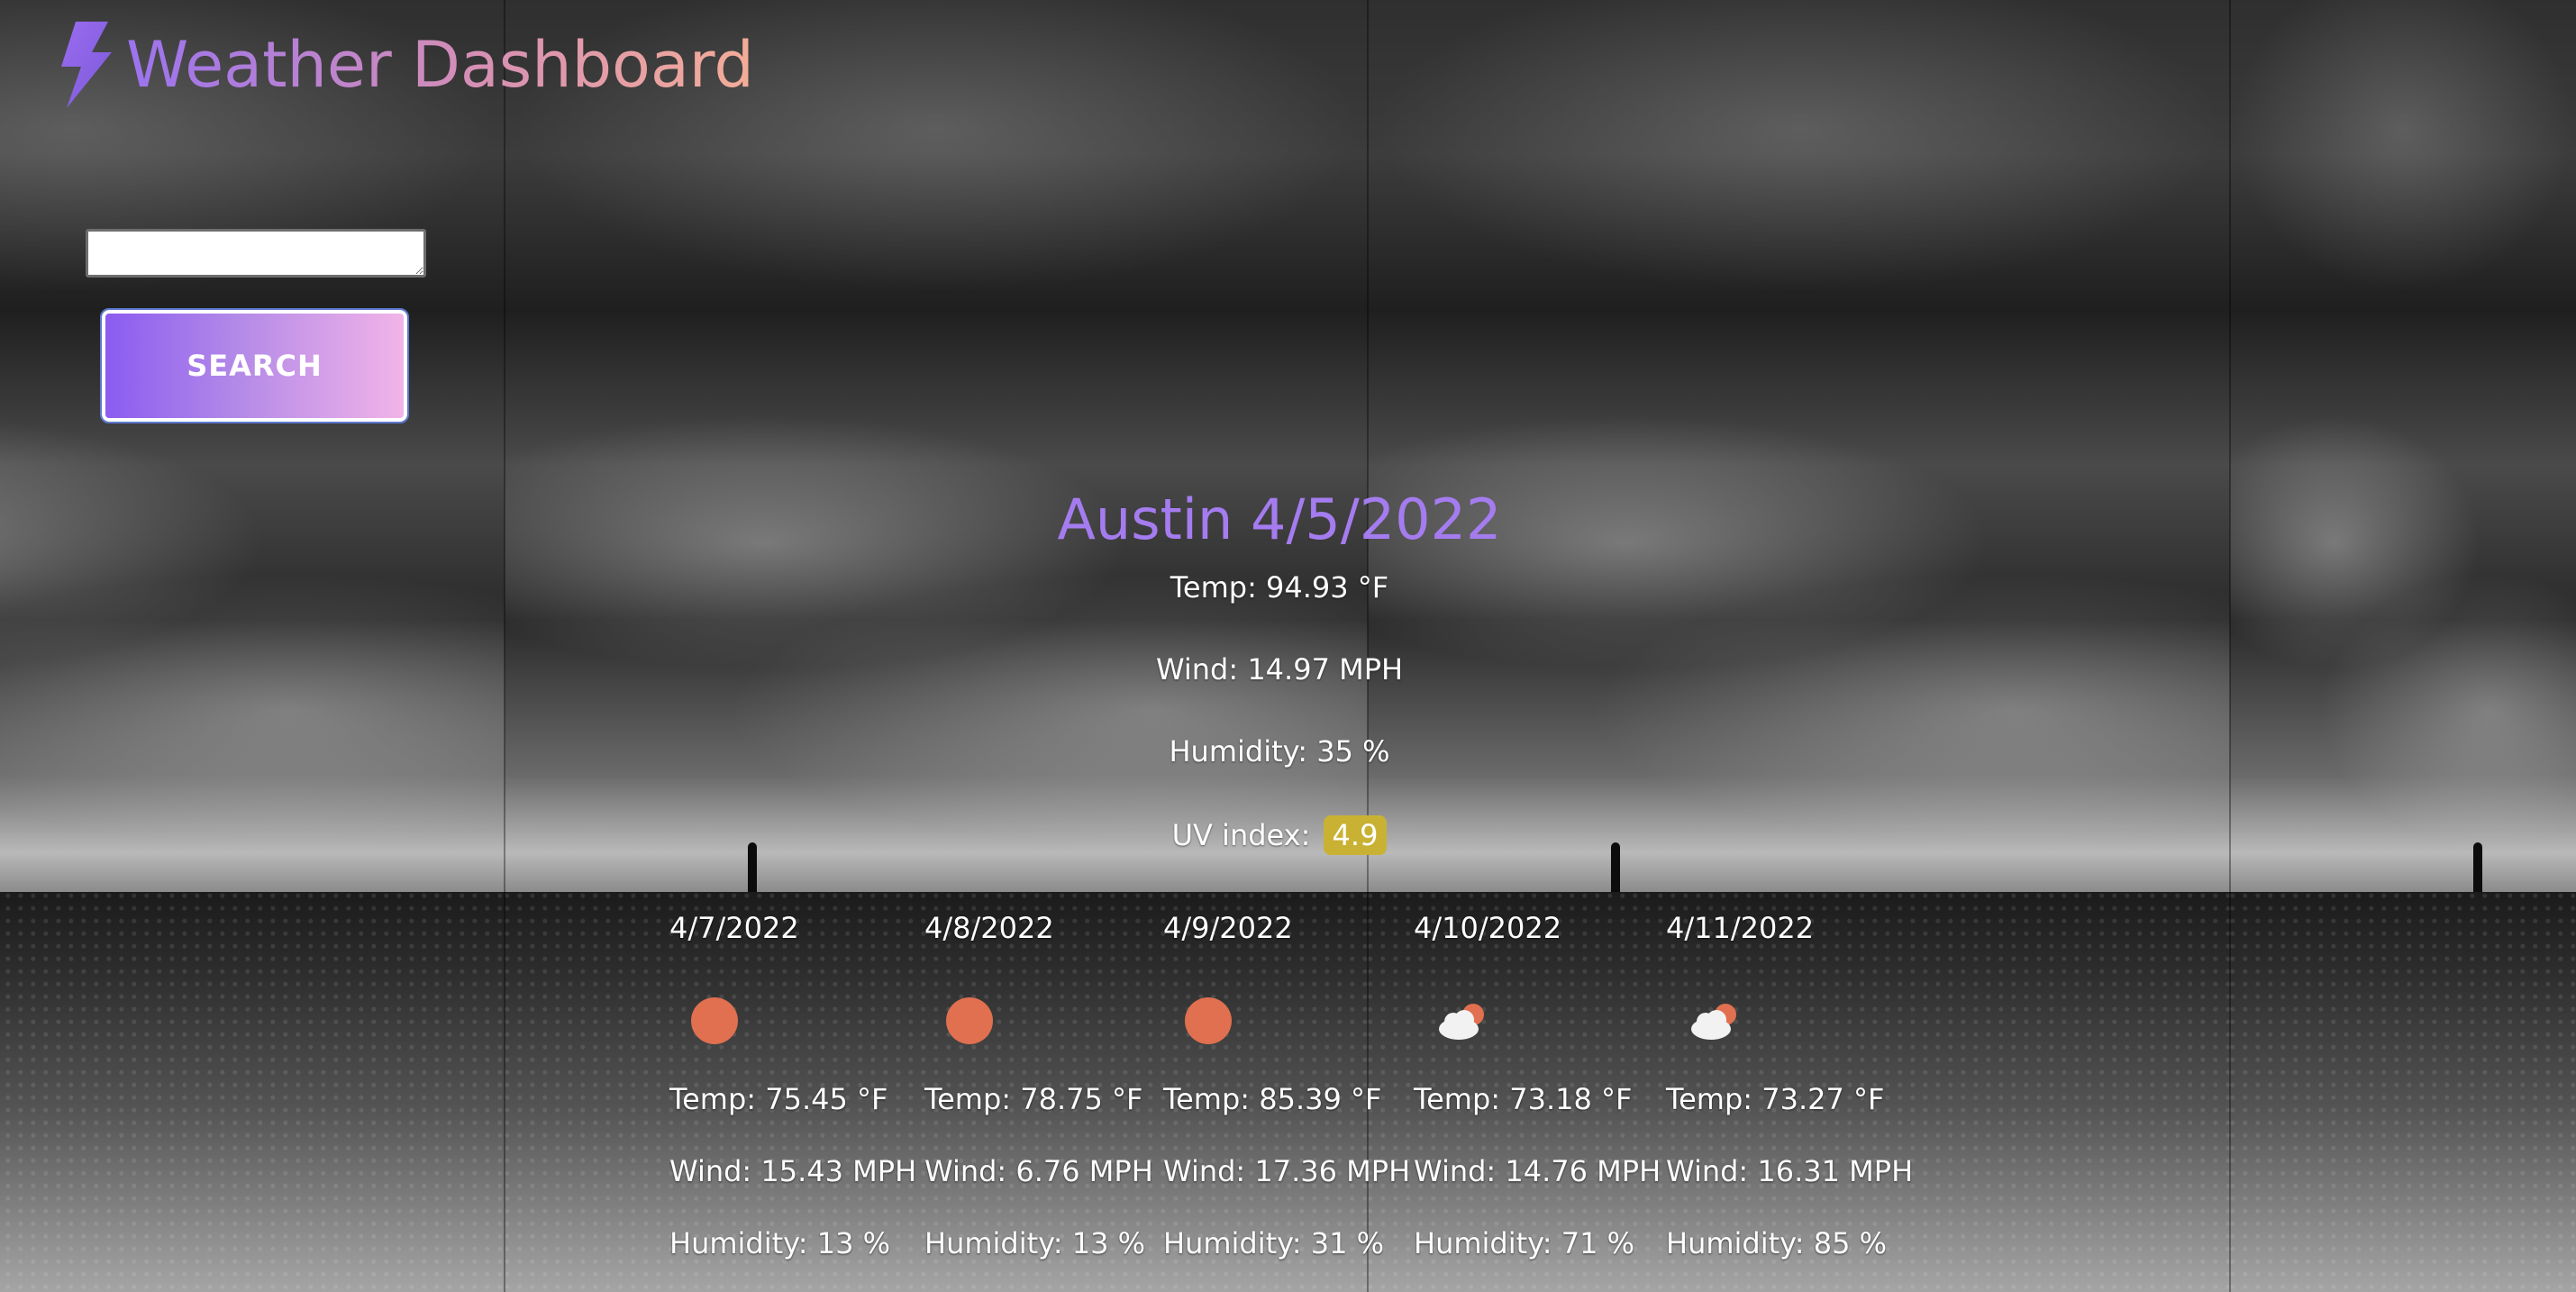 The image size is (2576, 1292). I want to click on forecast-temp: Temp: 75.45 °F, so click(778, 1099).